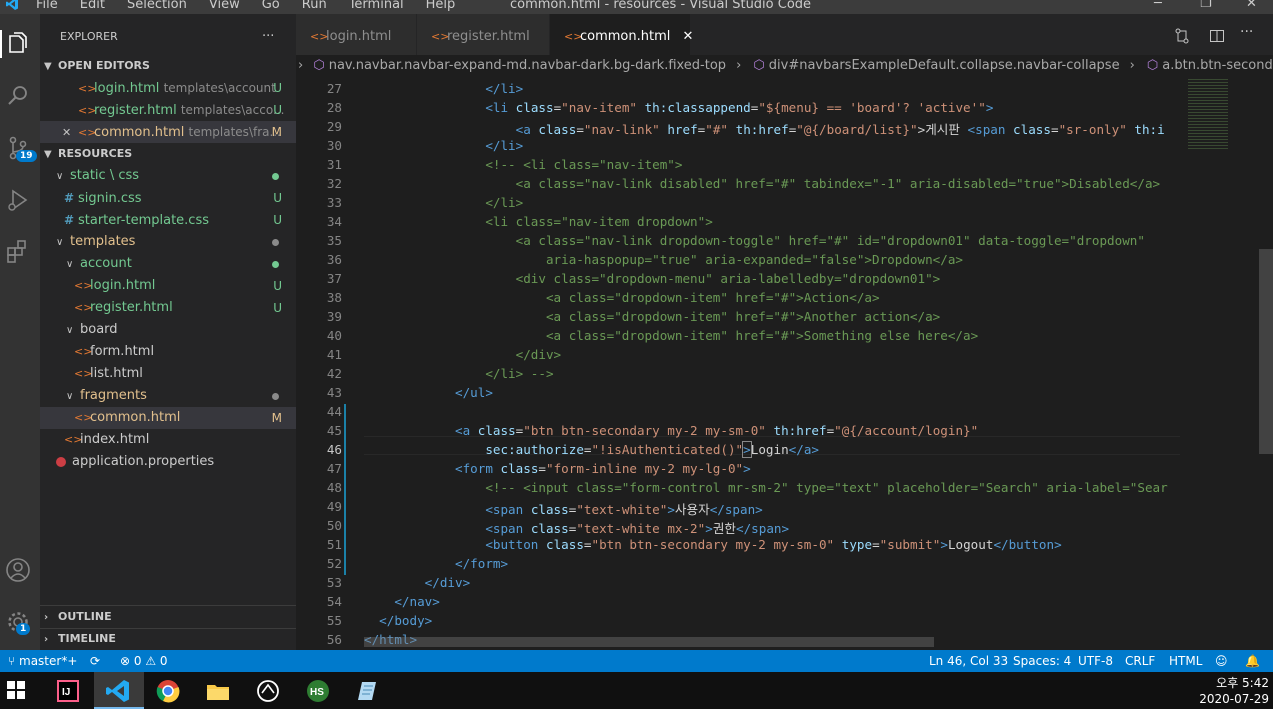 Image resolution: width=1273 pixels, height=709 pixels. What do you see at coordinates (1266, 351) in the screenshot?
I see `vertical-scrollbar` at bounding box center [1266, 351].